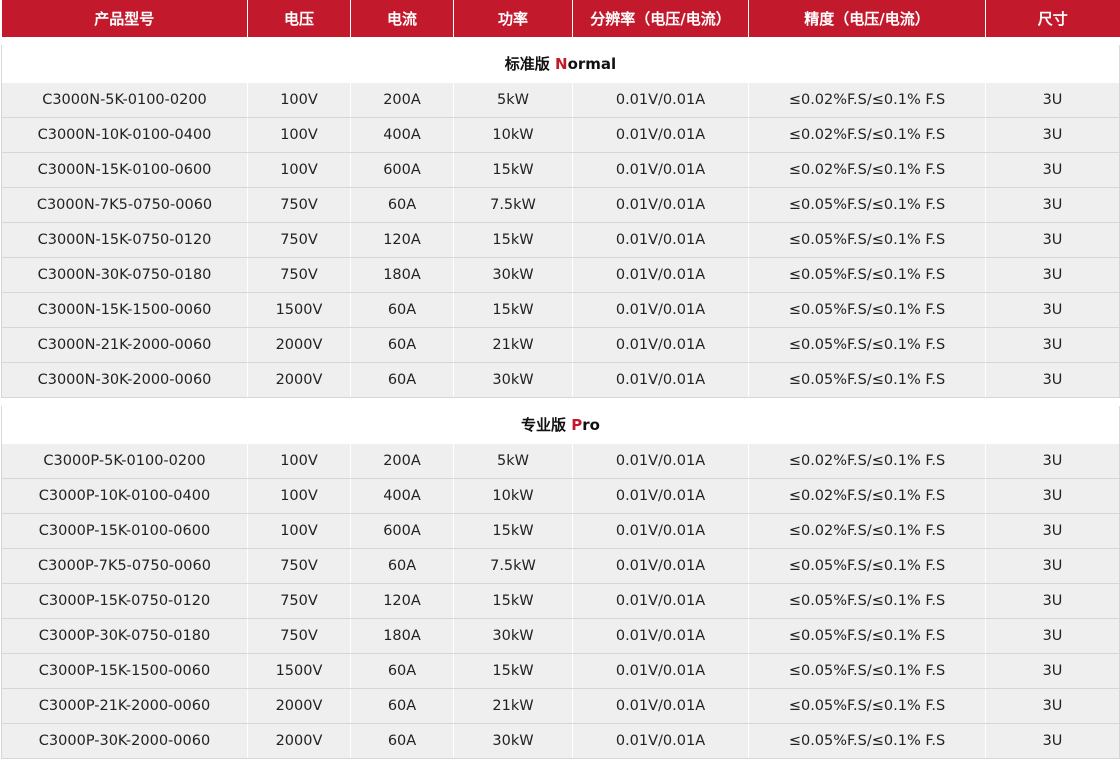 The height and width of the screenshot is (770, 1120). Describe the element at coordinates (124, 601) in the screenshot. I see `cell-model: C3000P-15K-0750-0120` at that location.